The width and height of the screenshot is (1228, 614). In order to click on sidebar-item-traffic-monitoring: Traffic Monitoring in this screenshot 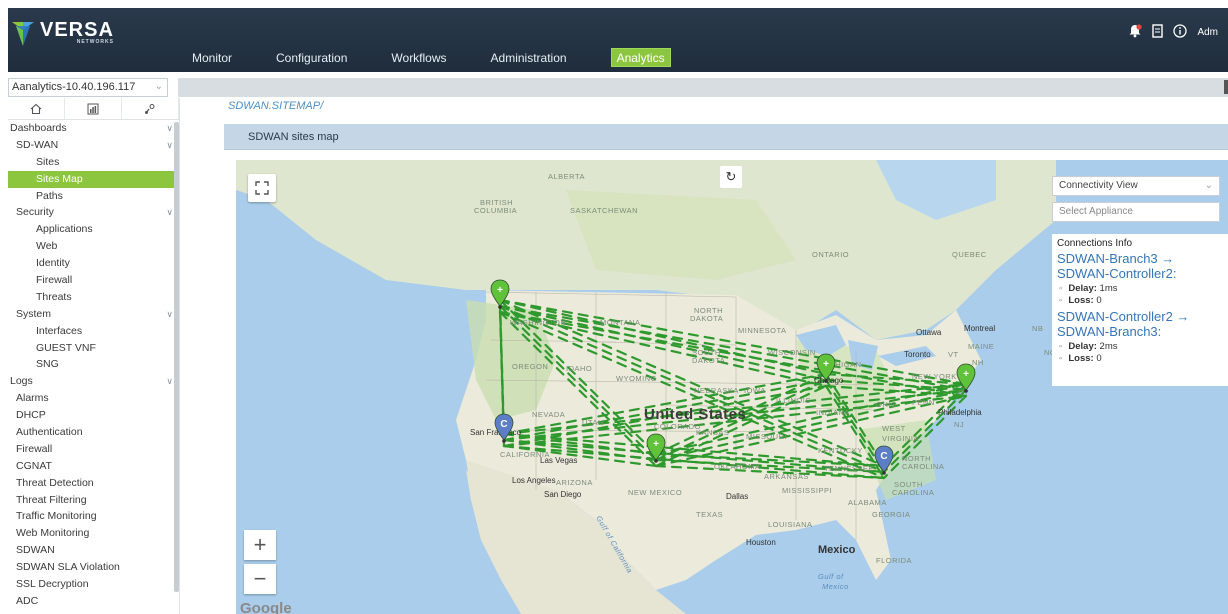, I will do `click(93, 516)`.